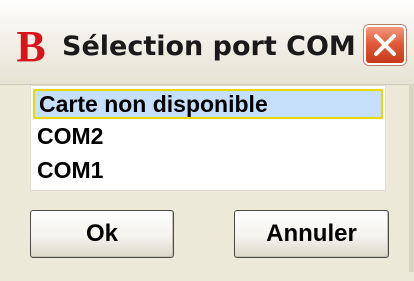 The width and height of the screenshot is (414, 281). Describe the element at coordinates (208, 104) in the screenshot. I see `list-item-carte-non-disponible: Carte non disponible` at that location.